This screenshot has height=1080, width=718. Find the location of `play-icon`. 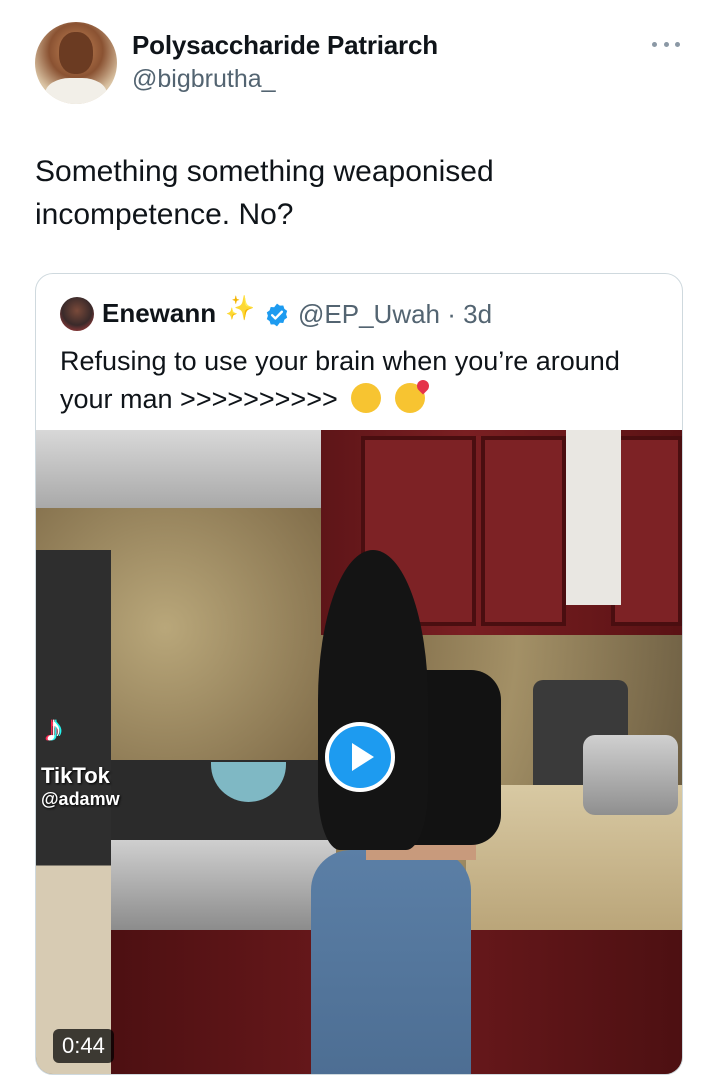

play-icon is located at coordinates (363, 757).